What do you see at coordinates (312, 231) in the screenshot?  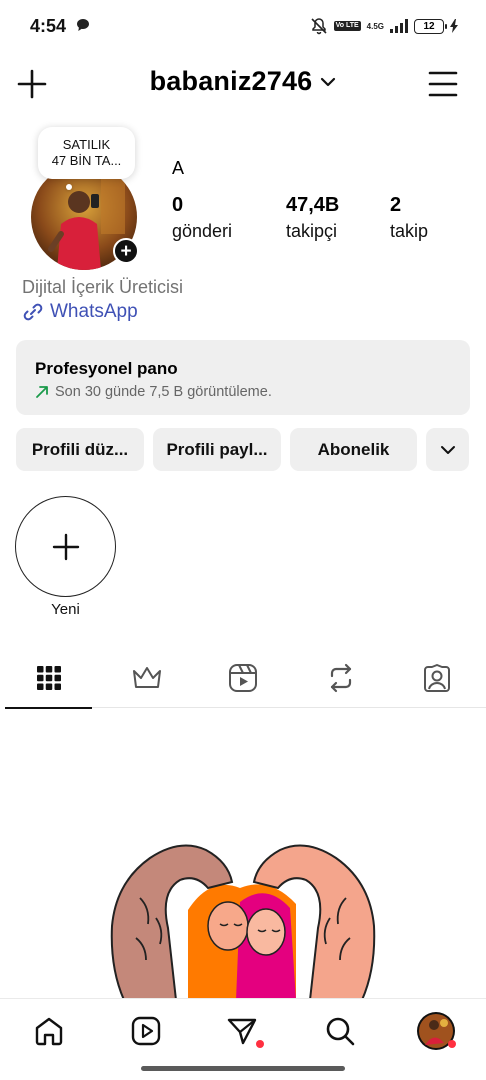 I see `followers-label: takipçi` at bounding box center [312, 231].